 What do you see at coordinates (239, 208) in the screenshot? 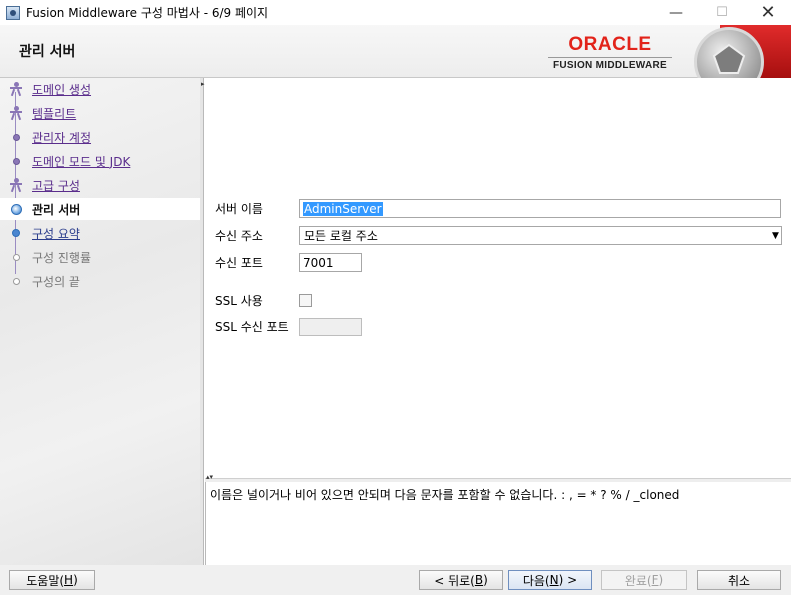
I see `server-name-label: 서버 이름` at bounding box center [239, 208].